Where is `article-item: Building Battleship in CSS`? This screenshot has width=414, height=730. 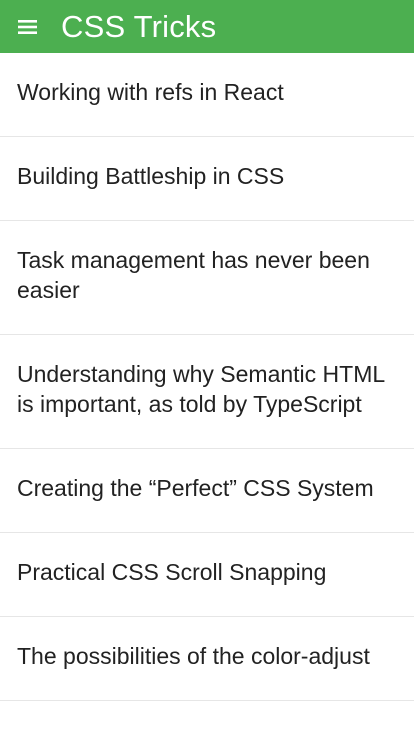
article-item: Building Battleship in CSS is located at coordinates (207, 179).